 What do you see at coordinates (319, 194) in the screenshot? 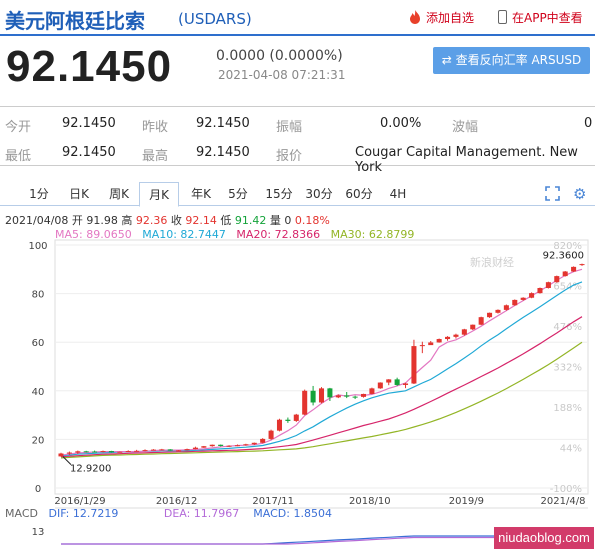
I see `tab-30min: 30分` at bounding box center [319, 194].